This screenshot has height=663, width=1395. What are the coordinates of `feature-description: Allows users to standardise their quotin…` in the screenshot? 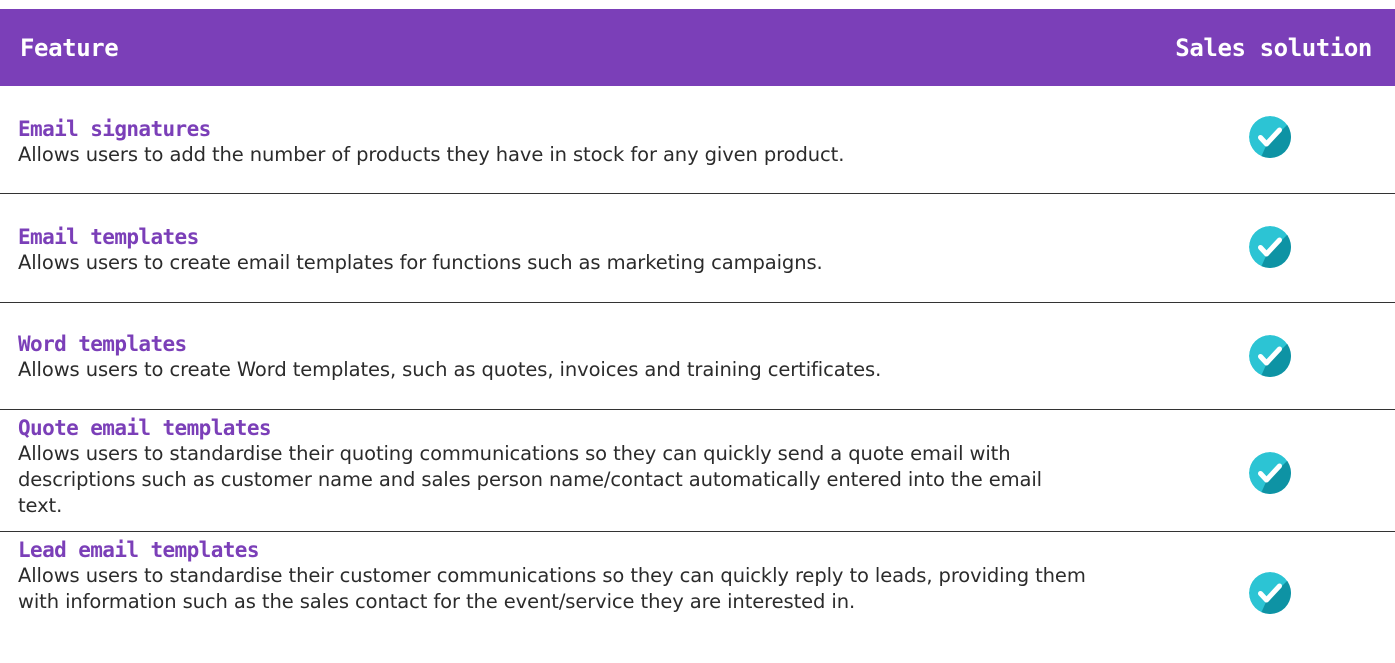 It's located at (530, 479).